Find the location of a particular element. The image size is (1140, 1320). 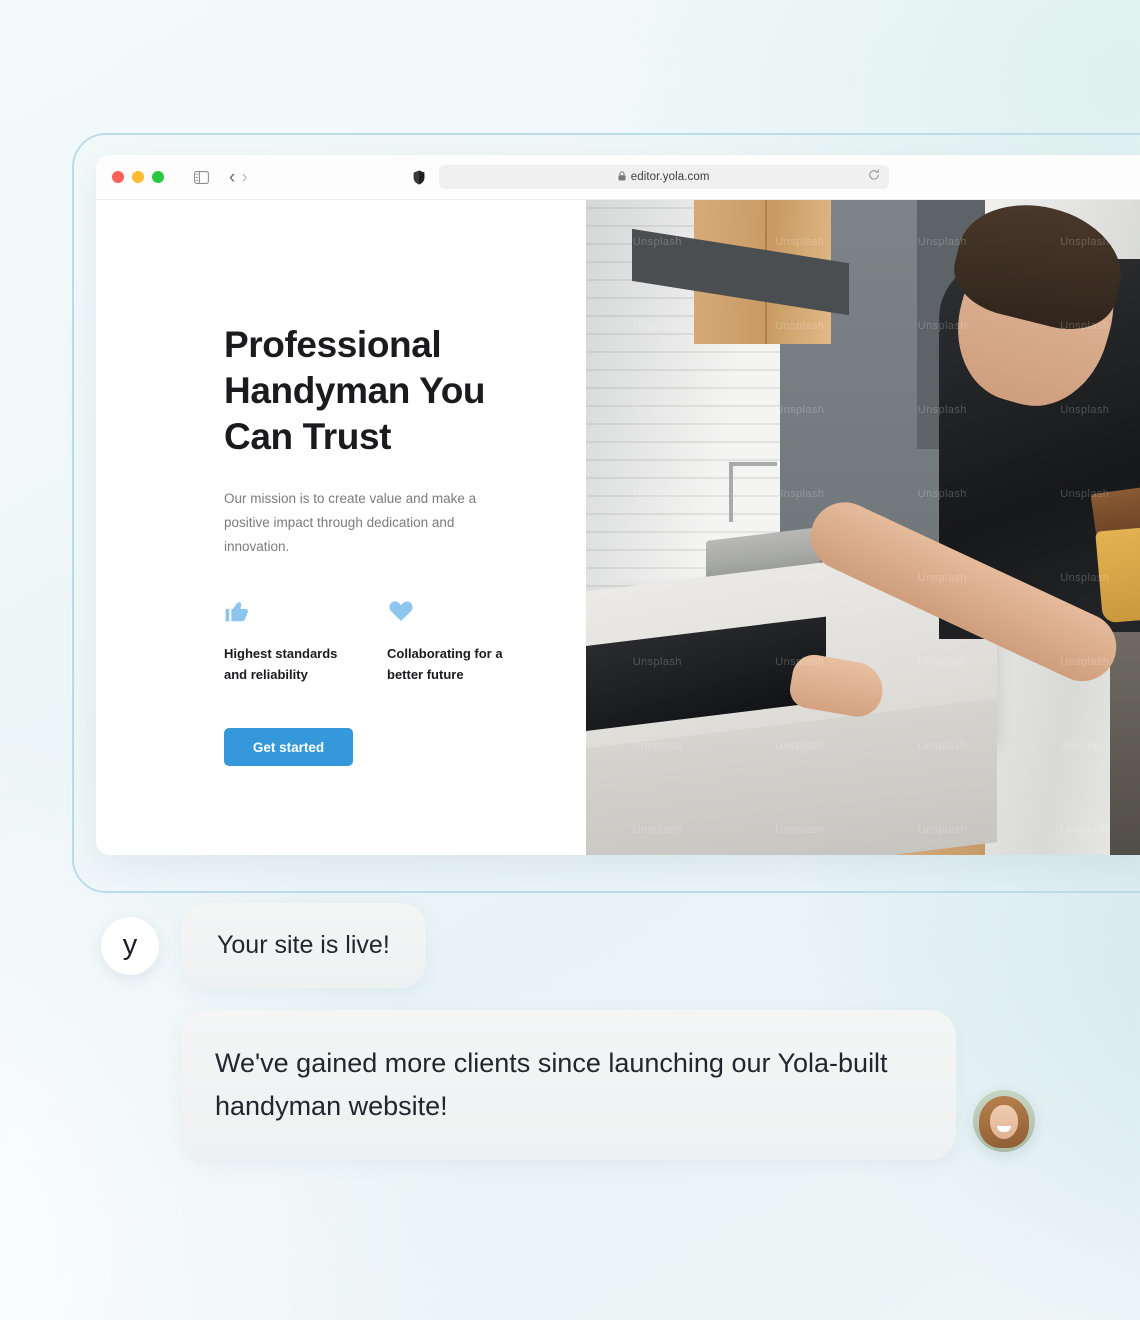

feature-label: Highest standards and reliability is located at coordinates (281, 664).